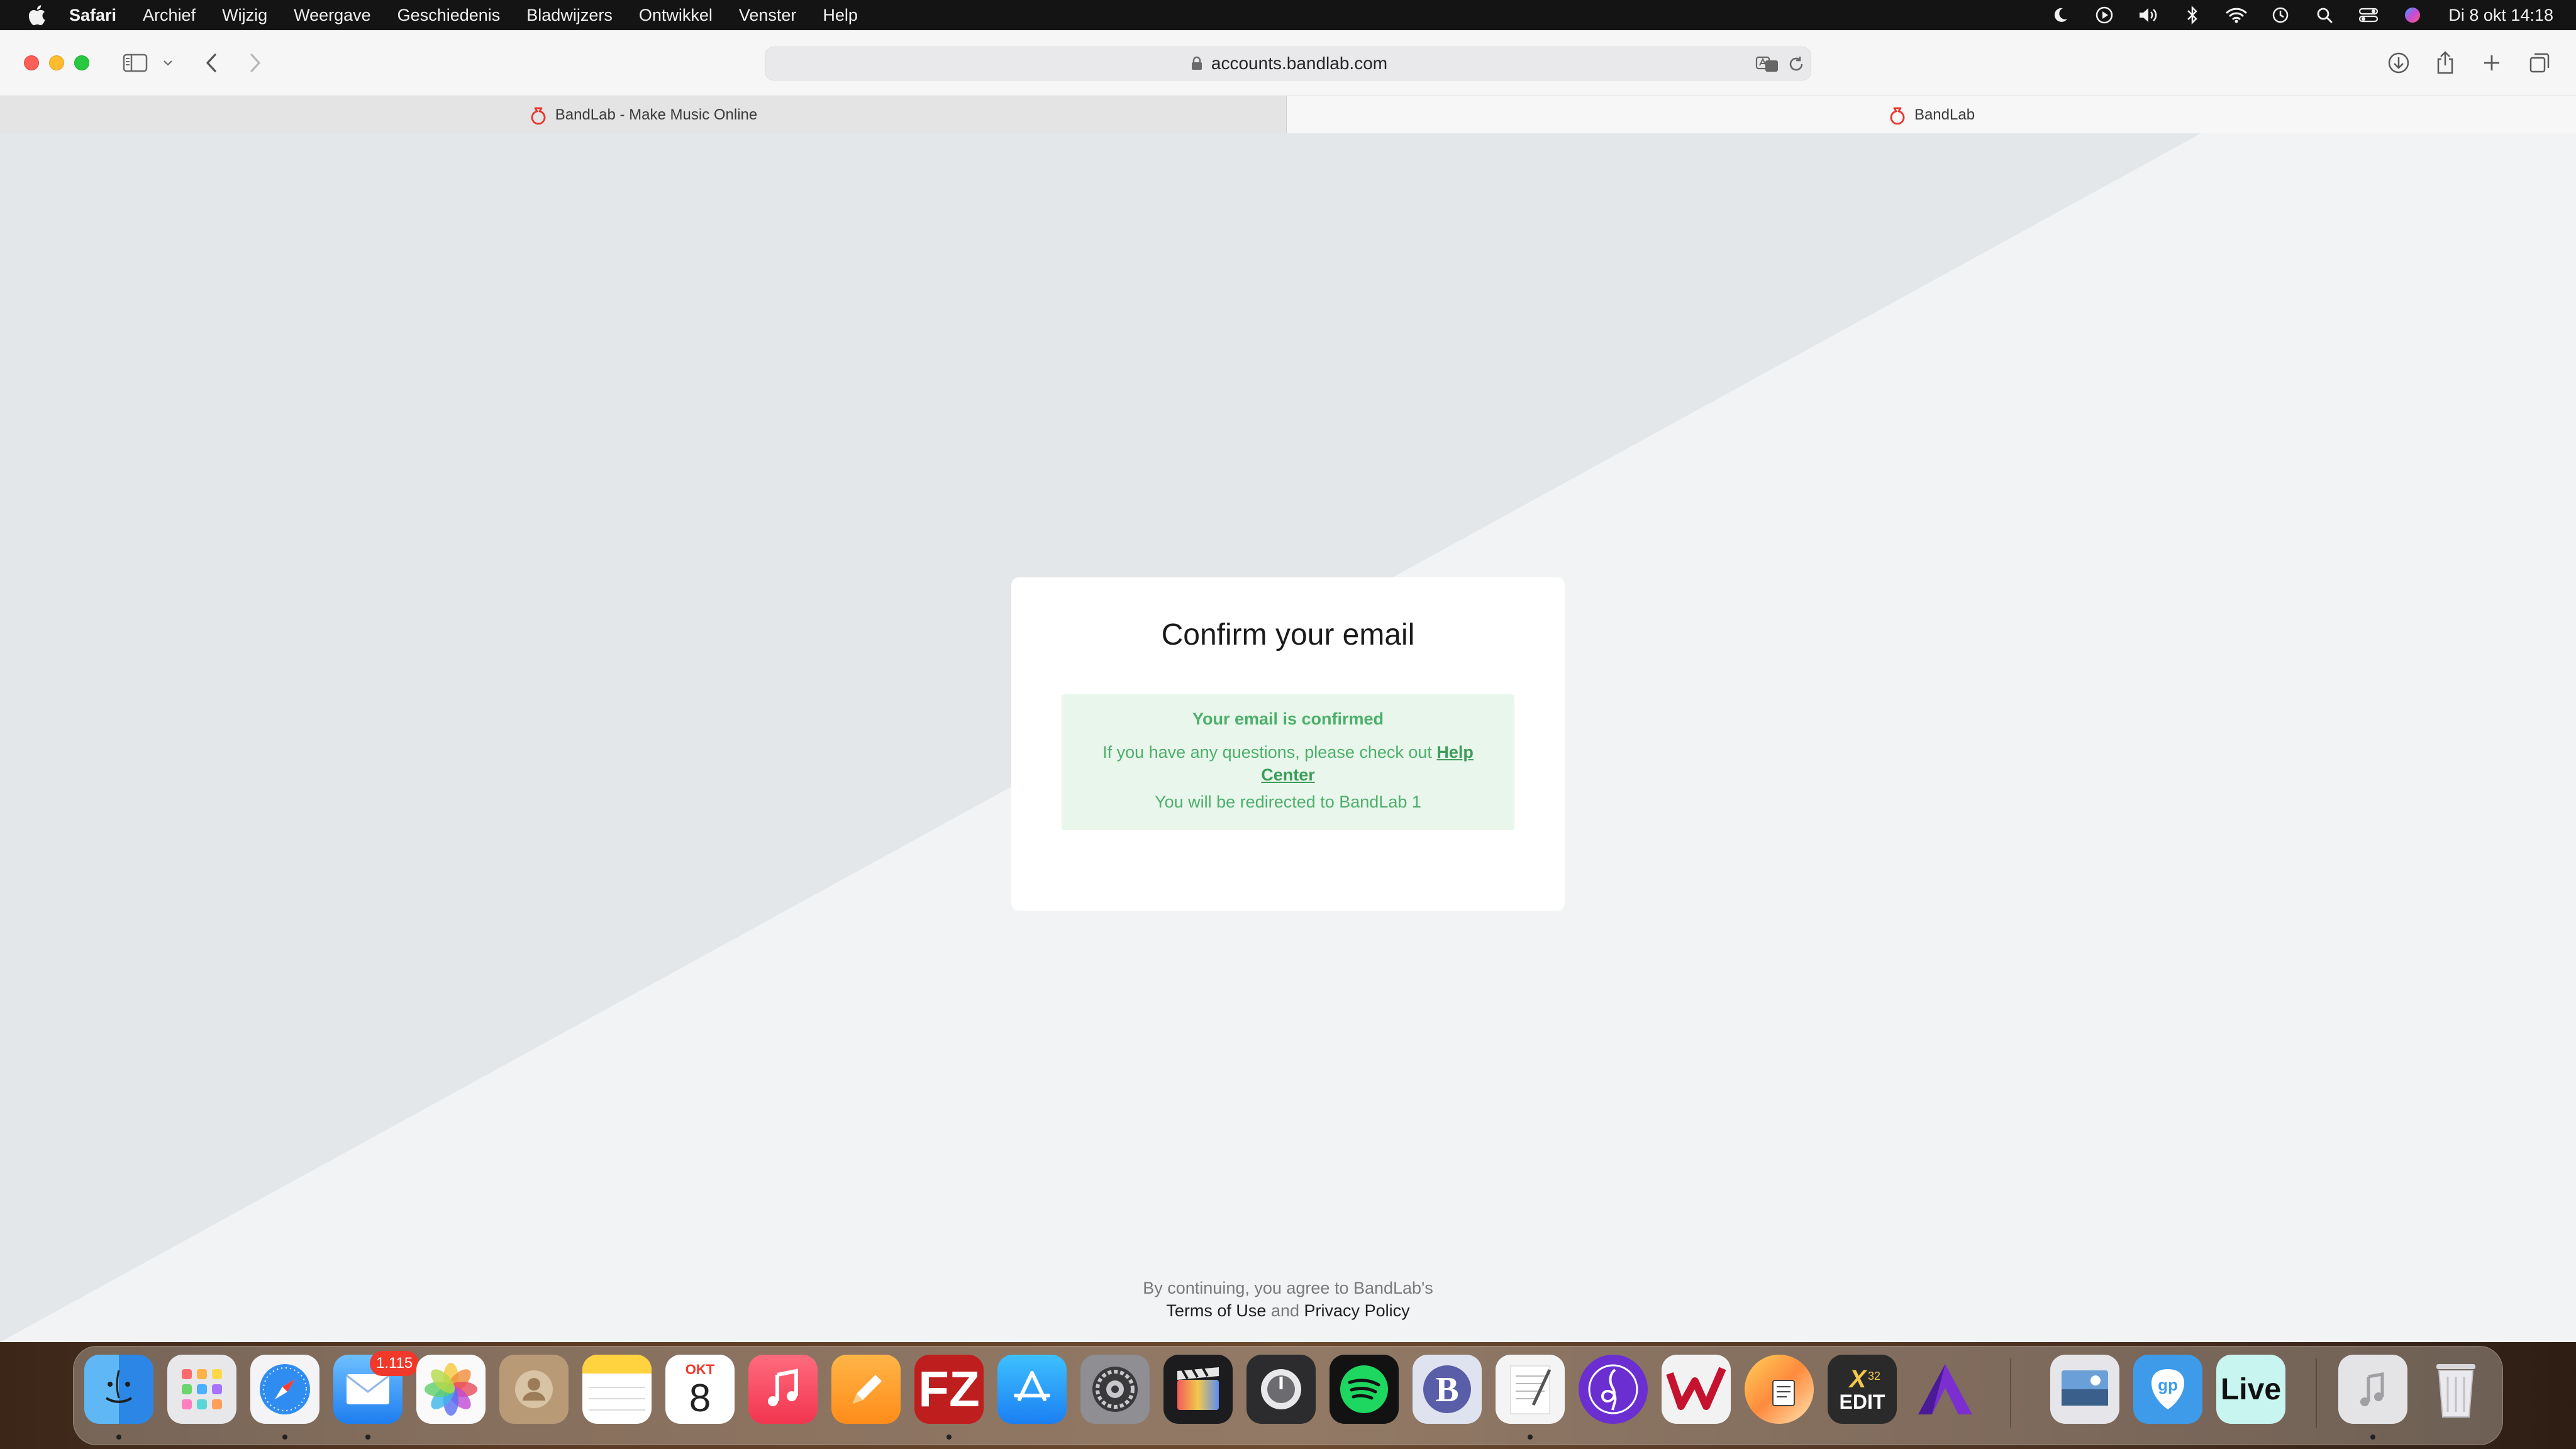 The height and width of the screenshot is (1449, 2576). What do you see at coordinates (1945, 1389) in the screenshot?
I see `affinity-icon` at bounding box center [1945, 1389].